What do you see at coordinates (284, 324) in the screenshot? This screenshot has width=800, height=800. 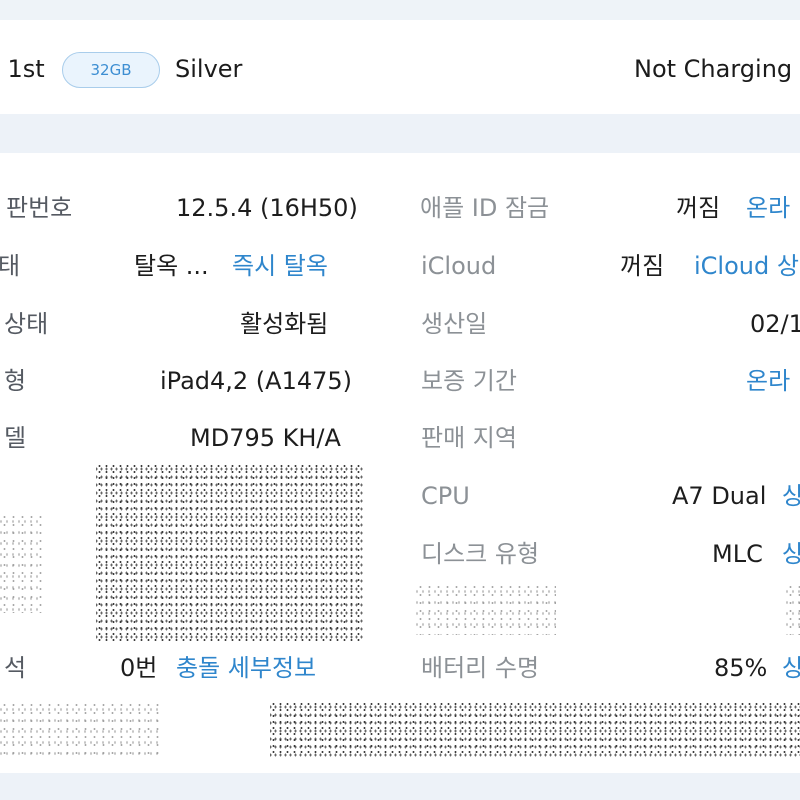 I see `activation-value: 활성화됨` at bounding box center [284, 324].